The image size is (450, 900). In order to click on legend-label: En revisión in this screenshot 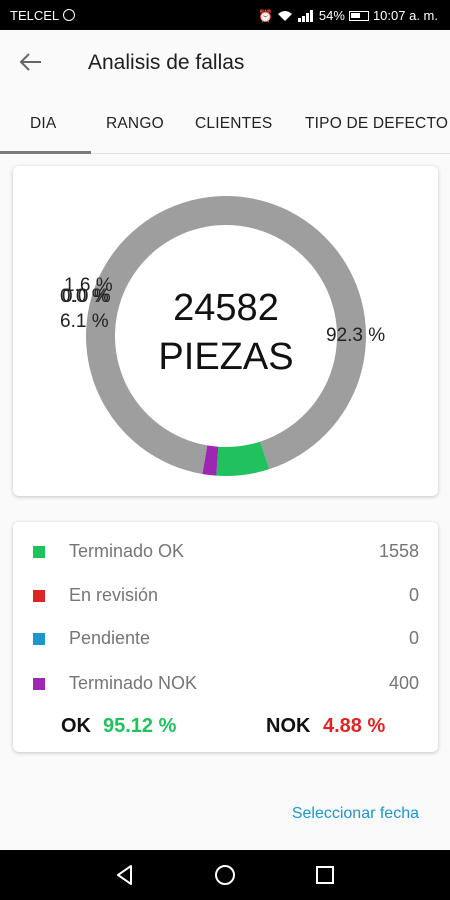, I will do `click(114, 595)`.